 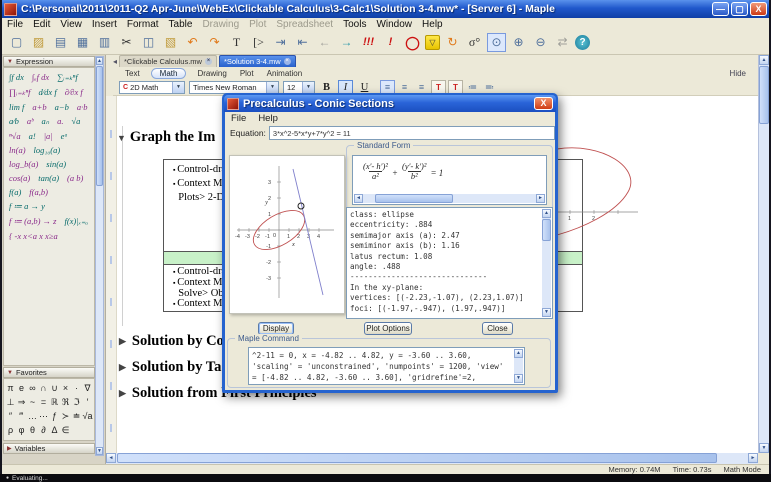 I want to click on expression-palette-item: log₁₀(a), so click(x=47, y=150).